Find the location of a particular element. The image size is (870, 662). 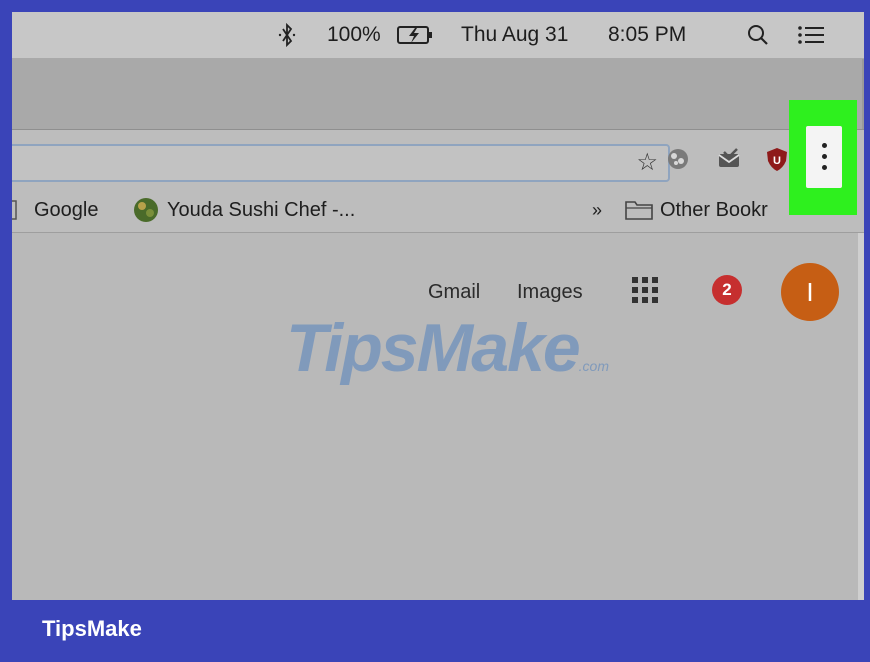

watermark-logo: TipsMake.com is located at coordinates (447, 348).